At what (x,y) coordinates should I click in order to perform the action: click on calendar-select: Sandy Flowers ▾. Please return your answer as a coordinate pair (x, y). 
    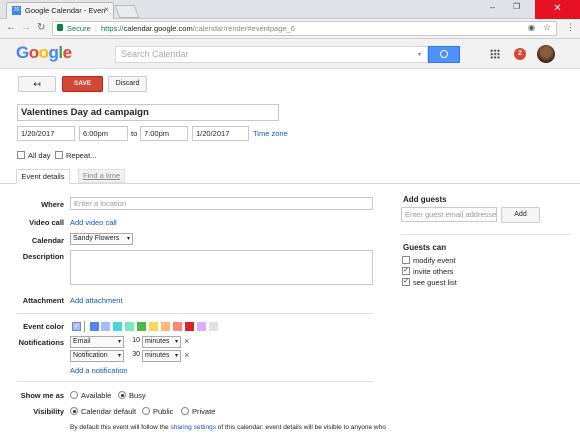
    Looking at the image, I should click on (101, 239).